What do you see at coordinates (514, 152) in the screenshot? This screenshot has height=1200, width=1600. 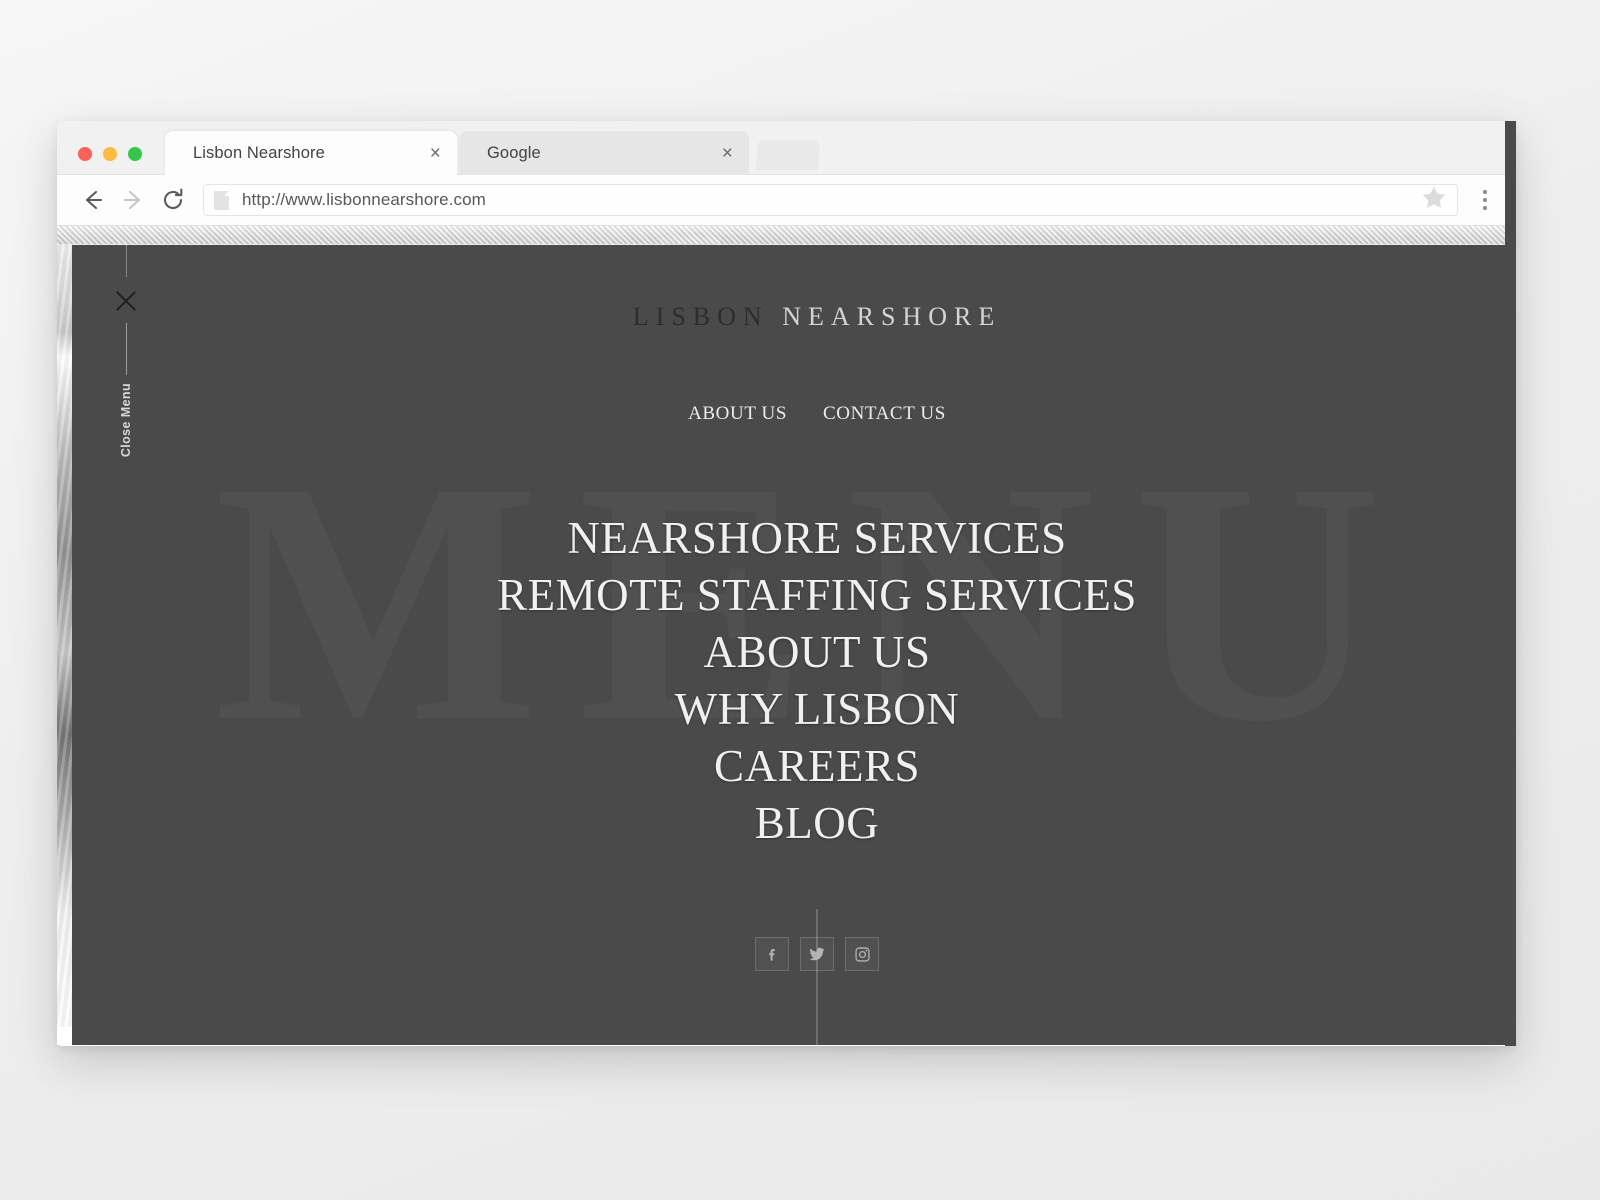 I see `tab-title: Google` at bounding box center [514, 152].